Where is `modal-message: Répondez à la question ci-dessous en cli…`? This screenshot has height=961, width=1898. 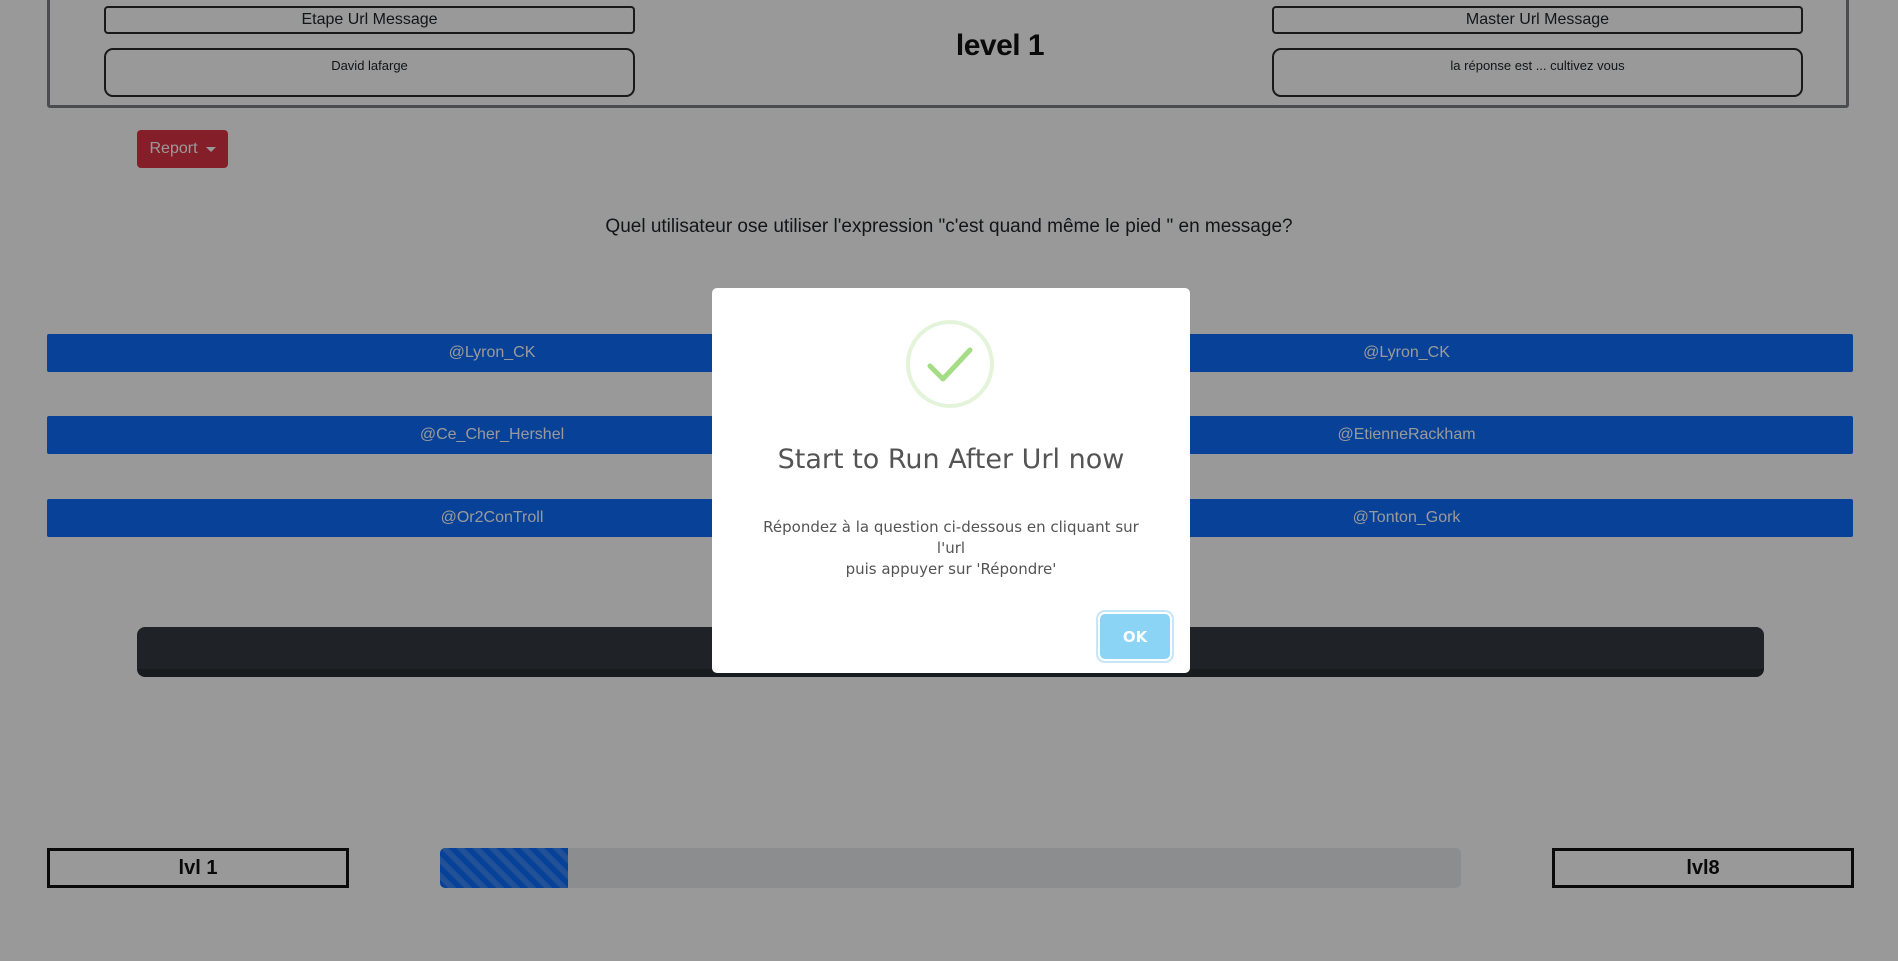
modal-message: Répondez à la question ci-dessous en cli… is located at coordinates (951, 548).